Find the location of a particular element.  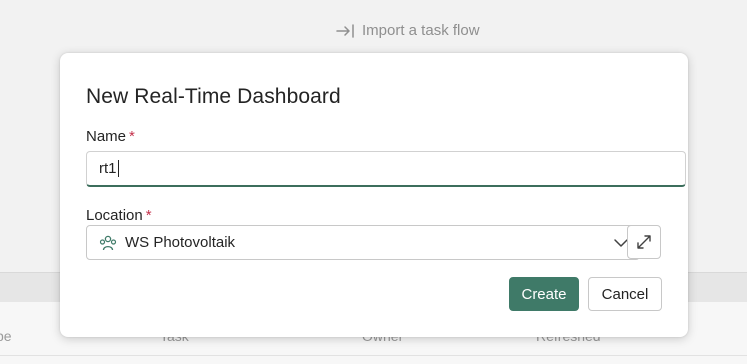

import-task-flow-link: Import a task flow is located at coordinates (408, 30).